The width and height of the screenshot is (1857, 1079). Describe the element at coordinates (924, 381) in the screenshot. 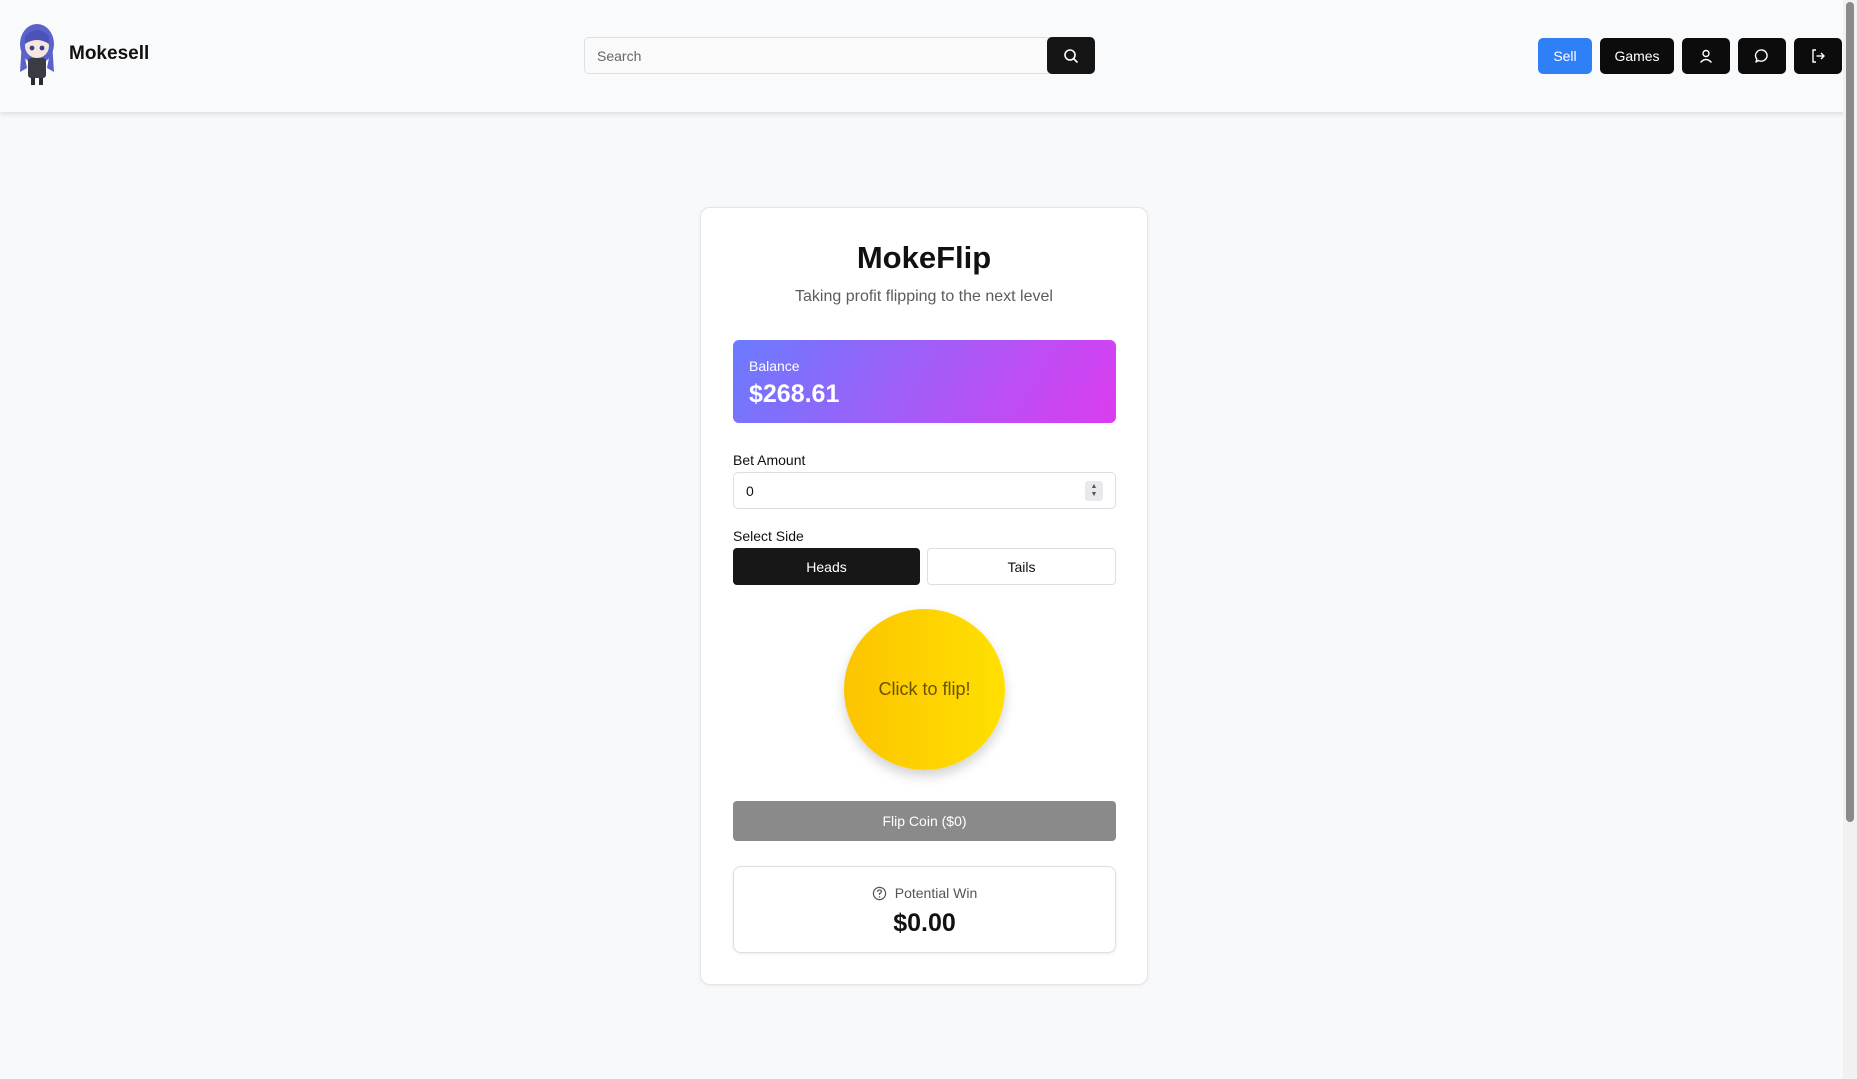

I see `balance-panel: Balance $268.61` at that location.